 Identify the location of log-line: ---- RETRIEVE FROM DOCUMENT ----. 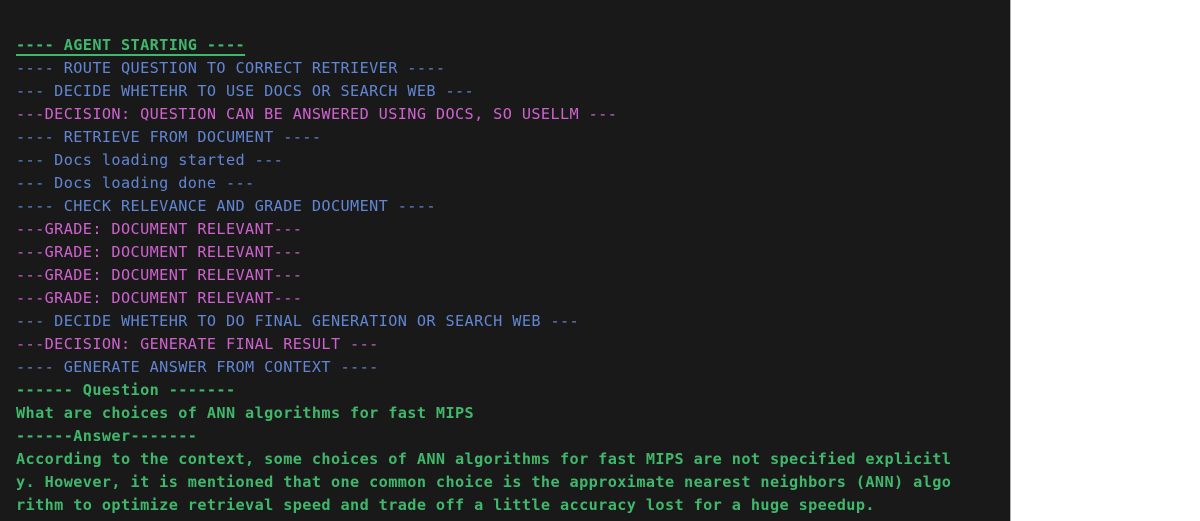
(169, 137).